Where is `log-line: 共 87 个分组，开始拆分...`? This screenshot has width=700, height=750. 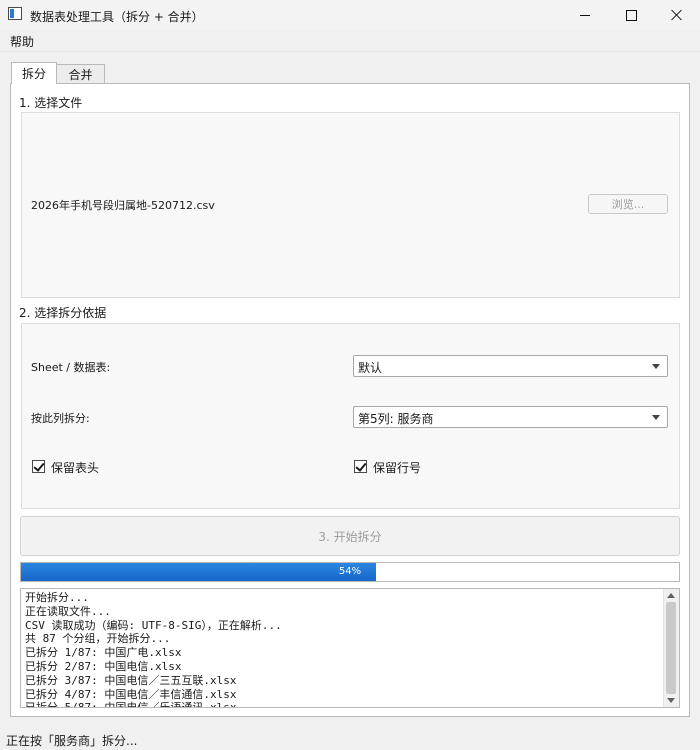
log-line: 共 87 个分组，开始拆分... is located at coordinates (98, 639).